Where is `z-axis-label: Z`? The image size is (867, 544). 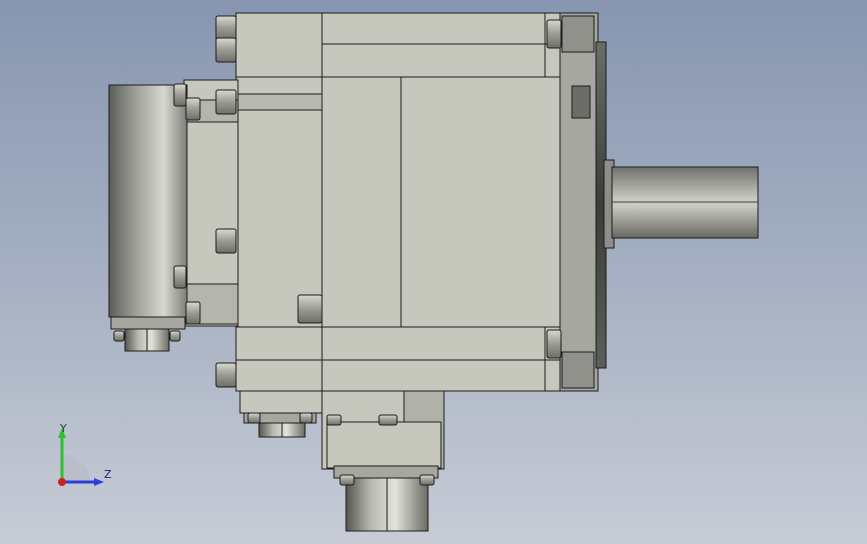
z-axis-label: Z is located at coordinates (108, 474).